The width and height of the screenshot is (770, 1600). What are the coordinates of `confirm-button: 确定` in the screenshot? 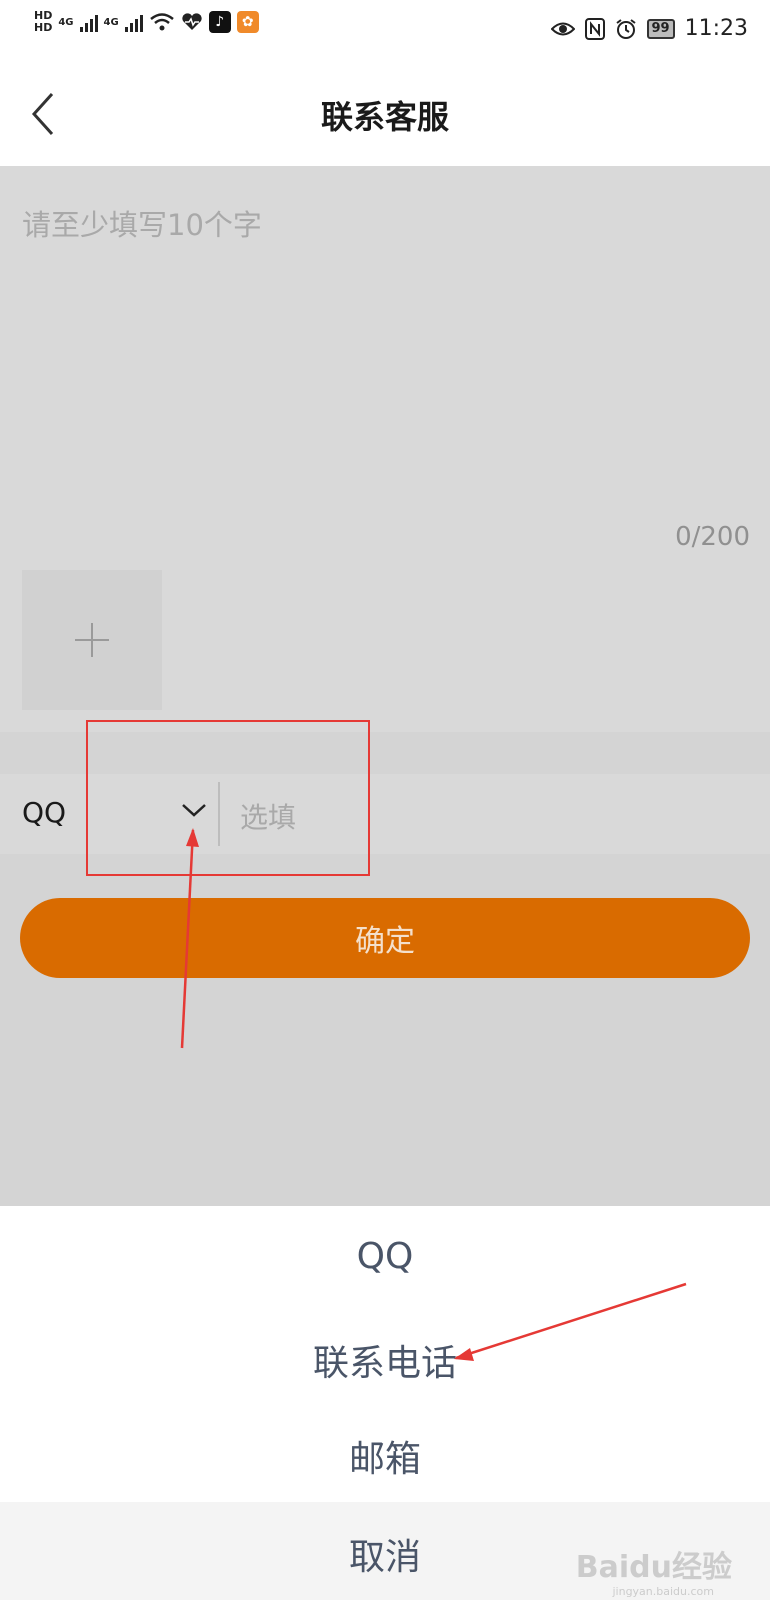 It's located at (385, 938).